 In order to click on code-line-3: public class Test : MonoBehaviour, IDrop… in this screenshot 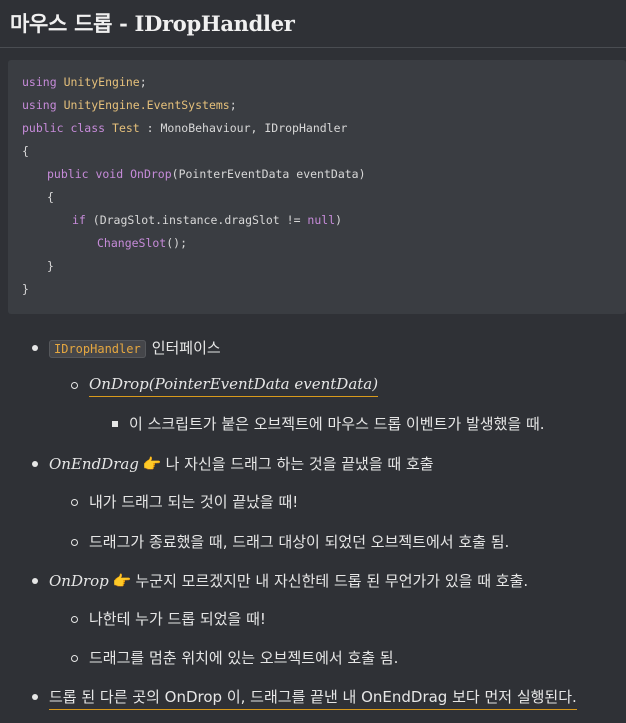, I will do `click(184, 128)`.